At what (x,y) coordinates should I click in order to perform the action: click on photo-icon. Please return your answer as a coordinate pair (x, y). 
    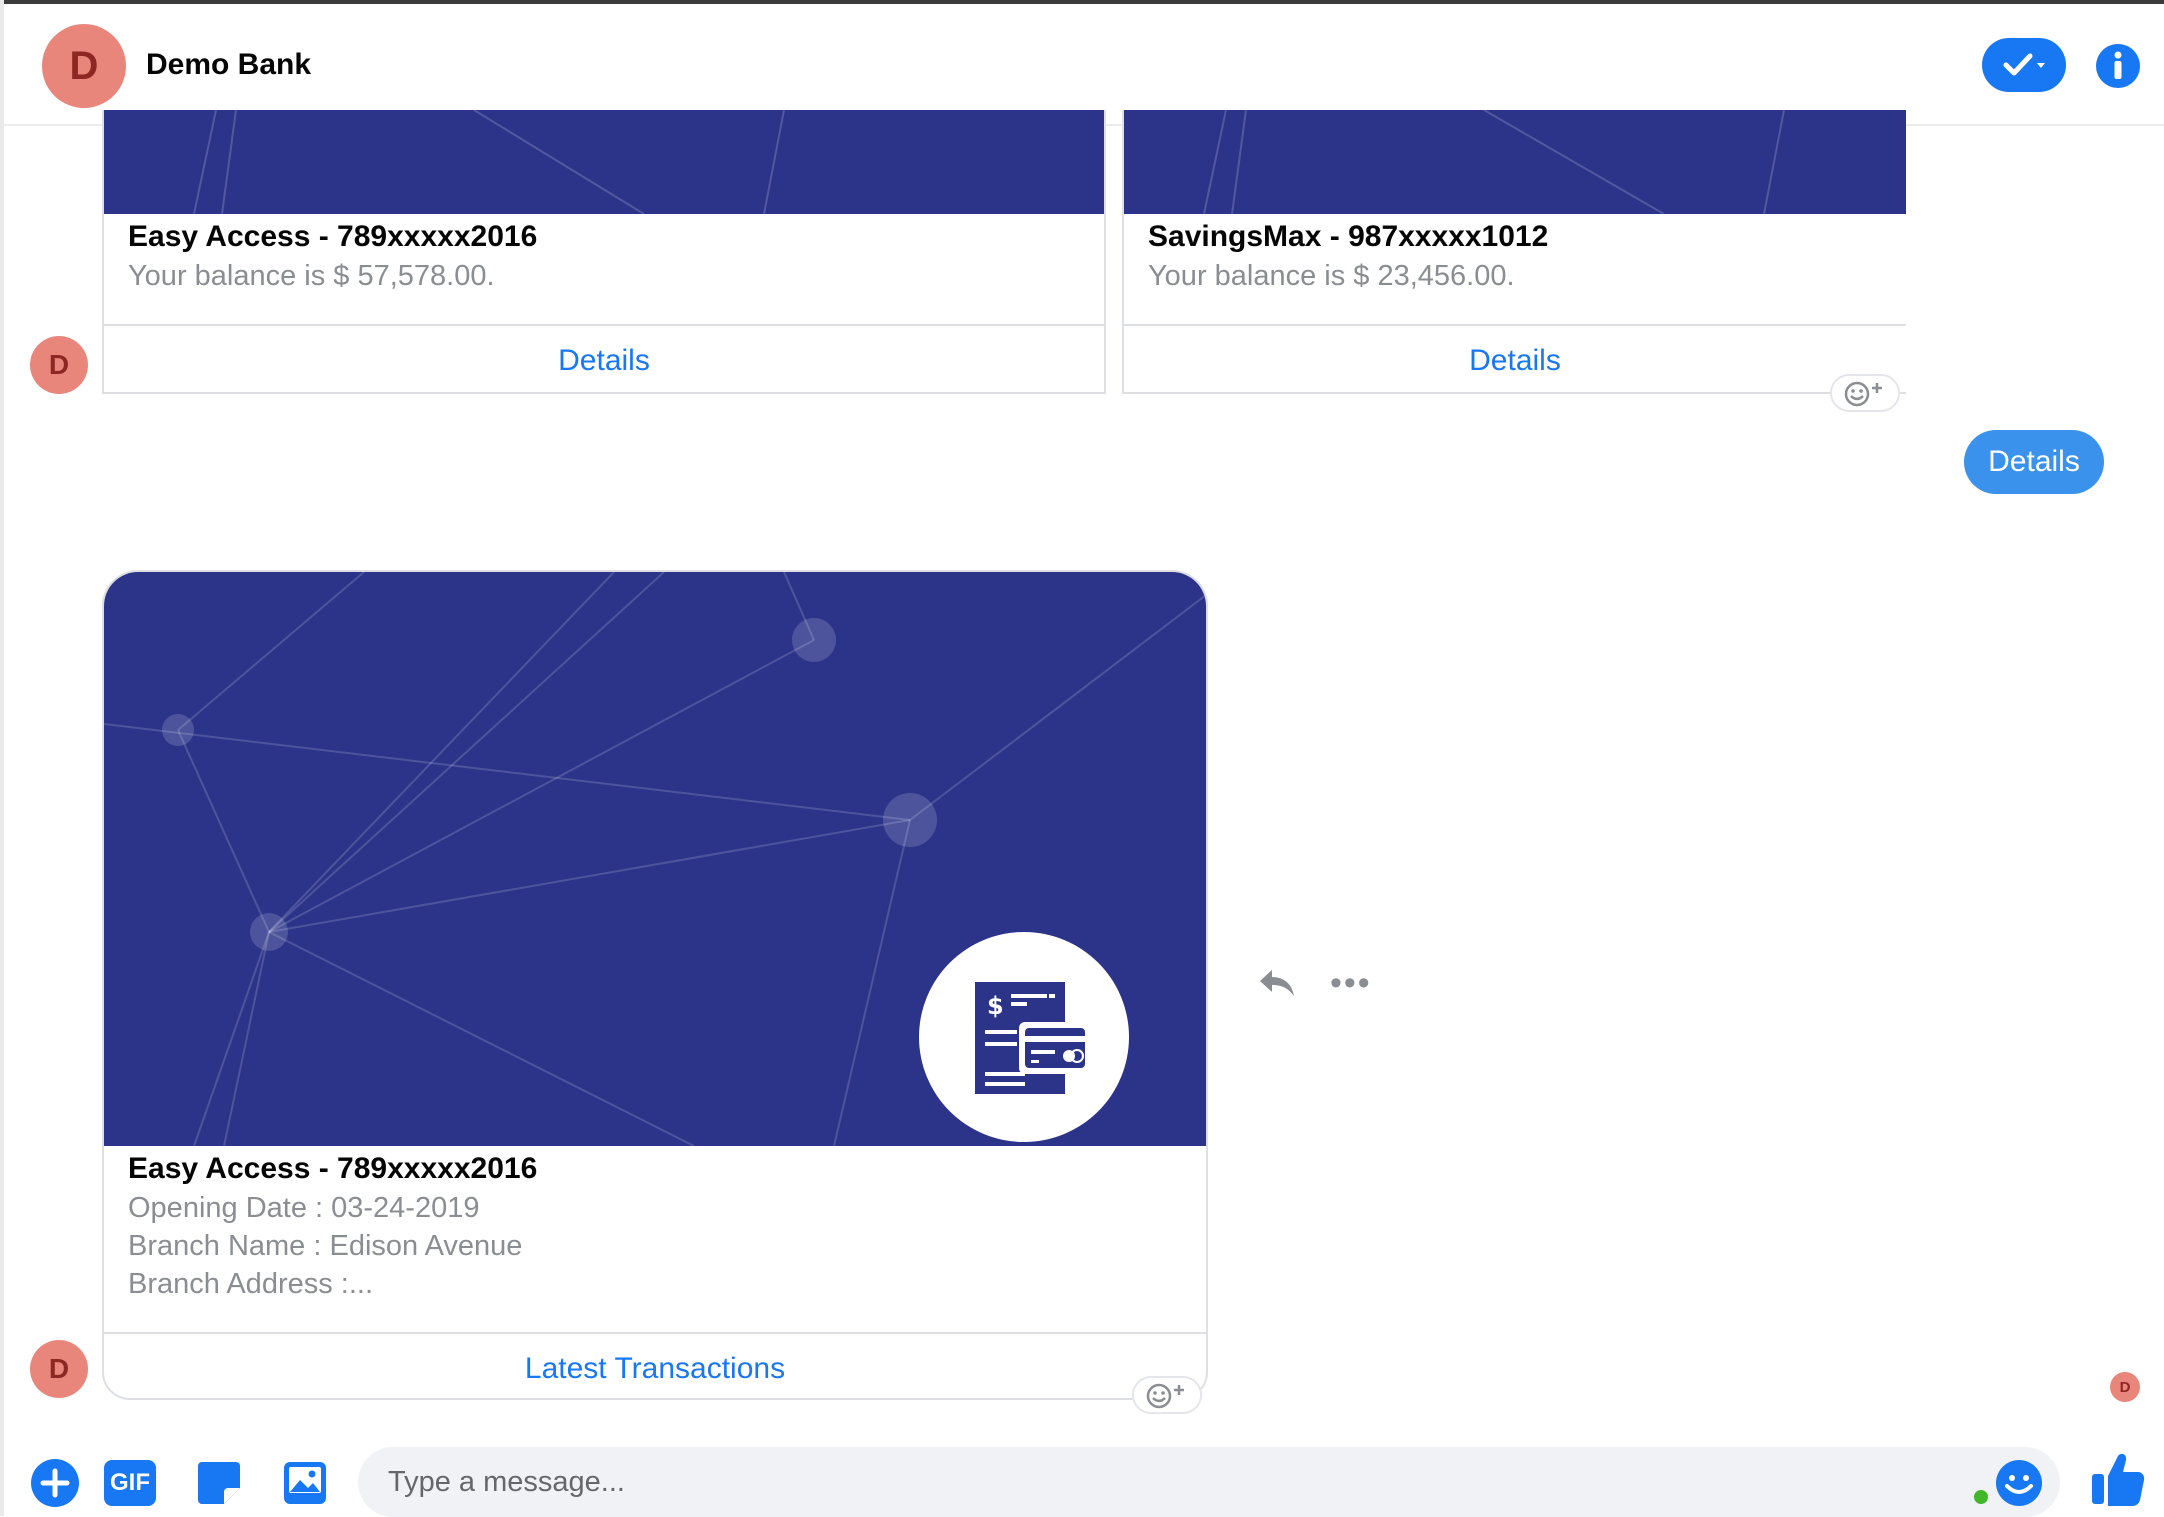
    Looking at the image, I should click on (305, 1483).